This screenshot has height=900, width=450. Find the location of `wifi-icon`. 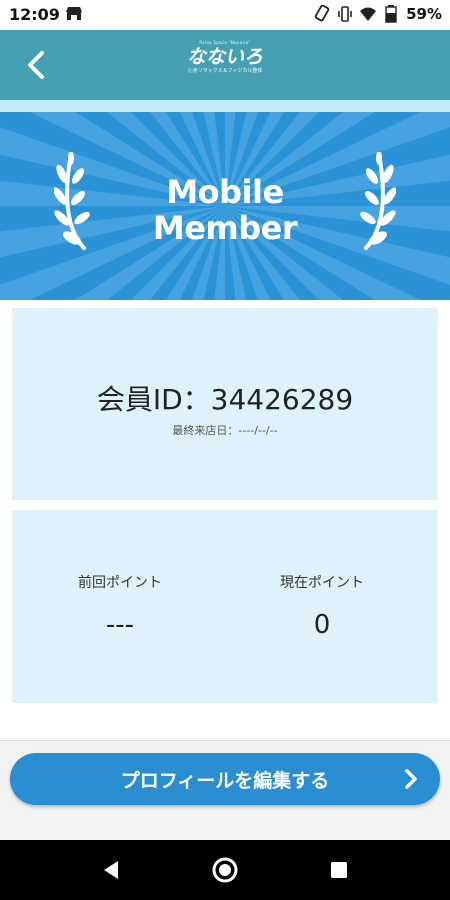

wifi-icon is located at coordinates (368, 14).